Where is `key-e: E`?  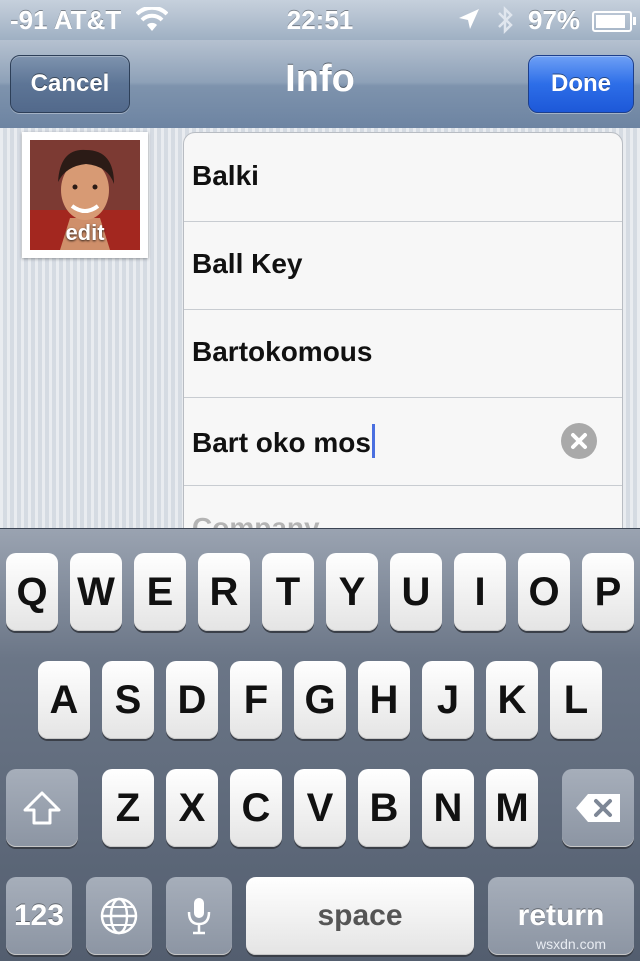 key-e: E is located at coordinates (160, 592).